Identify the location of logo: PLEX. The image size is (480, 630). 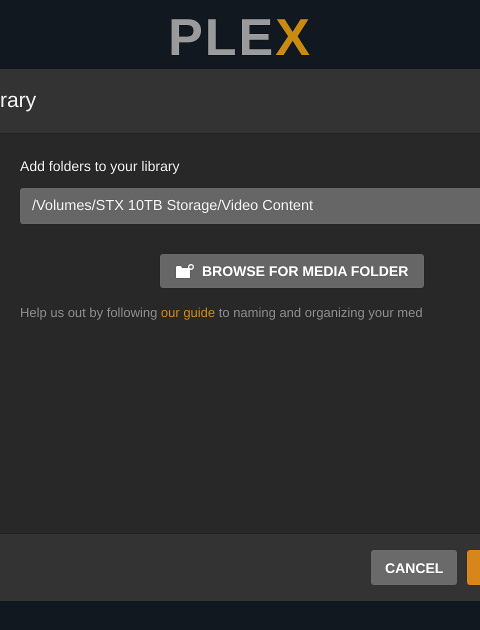
(240, 40).